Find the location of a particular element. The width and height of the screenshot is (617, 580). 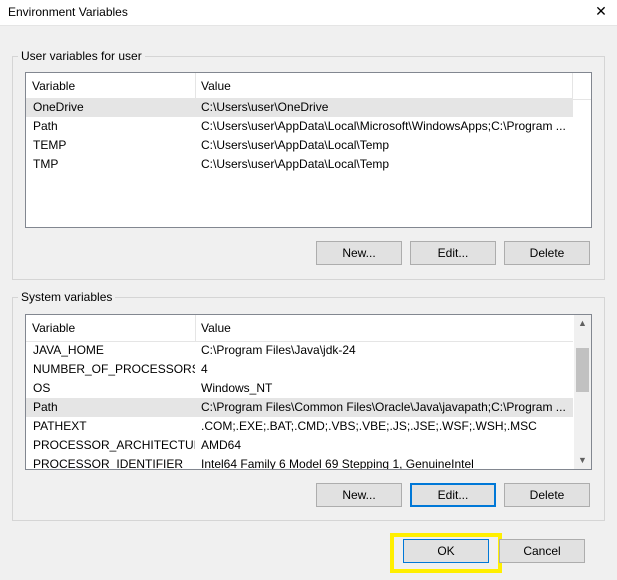

variable-value: 4 is located at coordinates (204, 369).